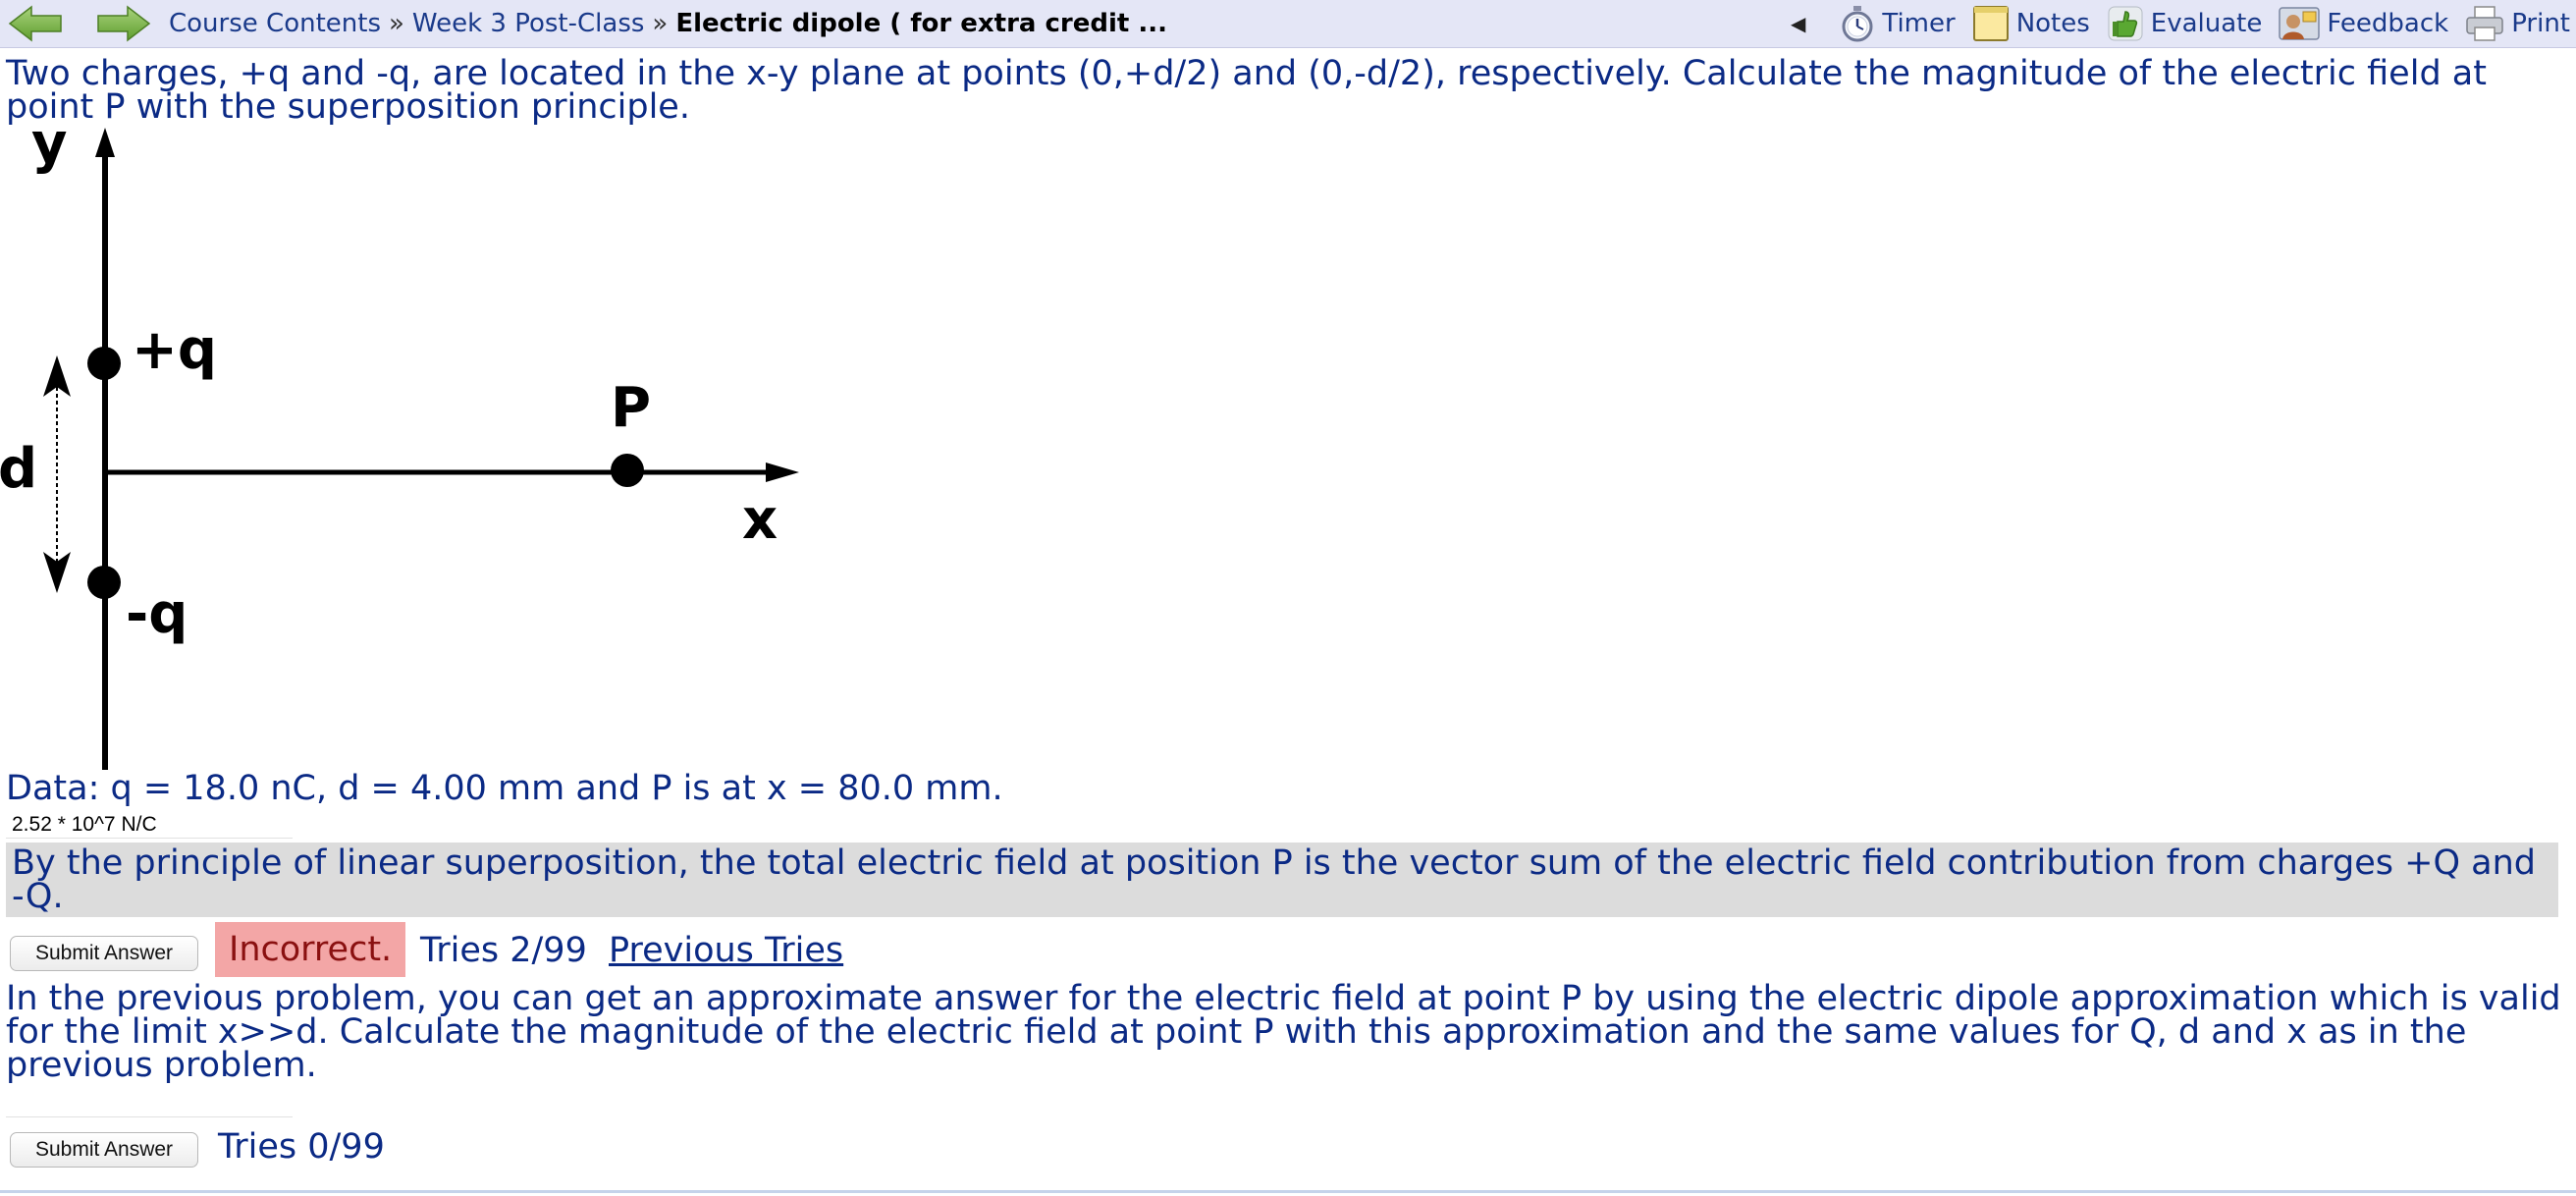  I want to click on back-arrow-icon, so click(35, 24).